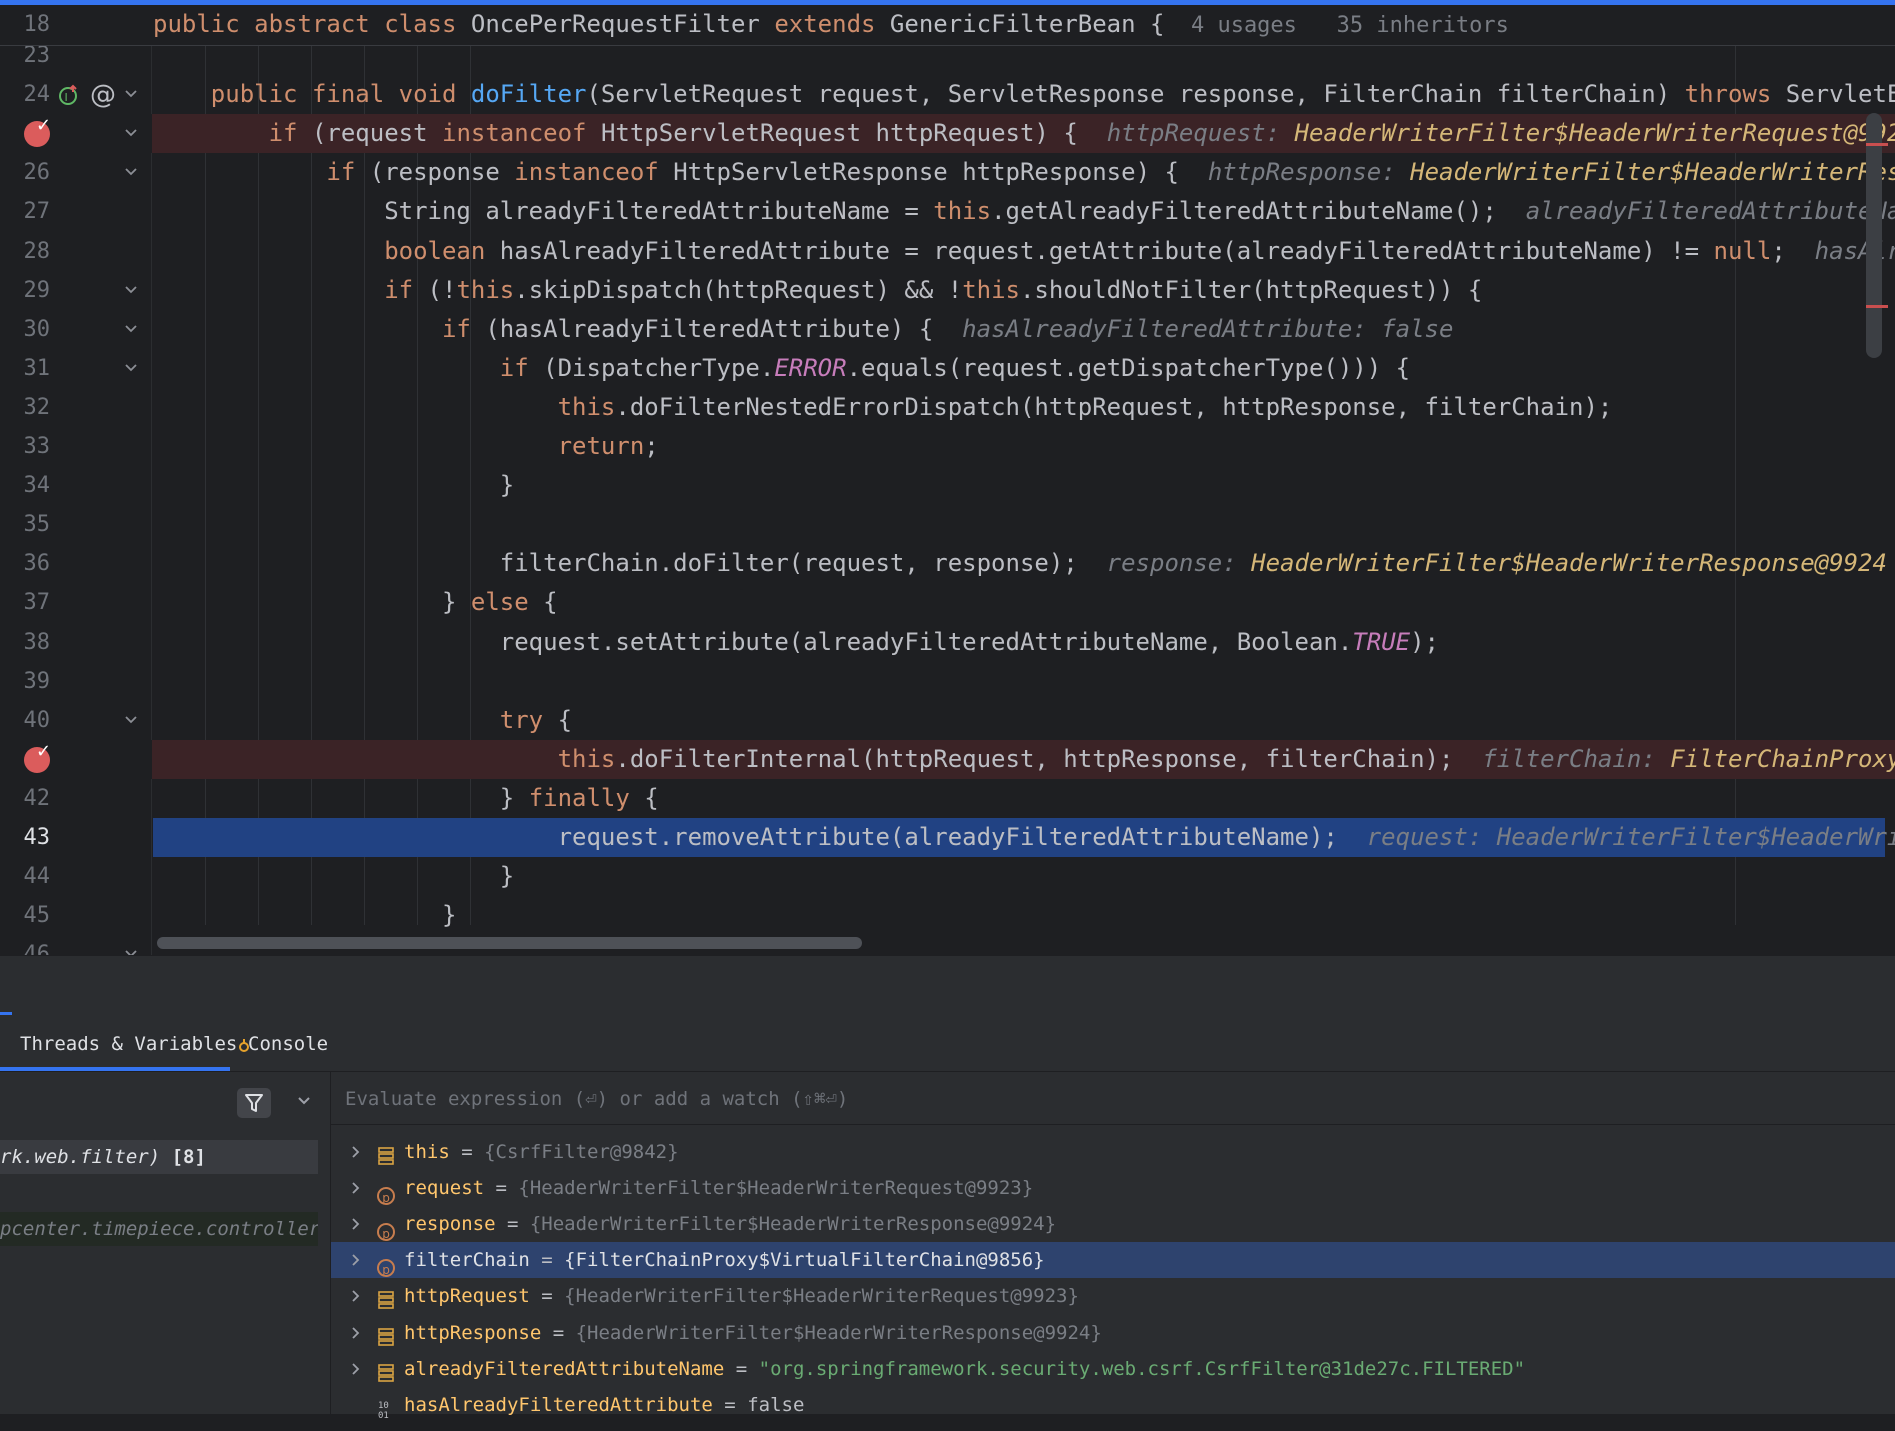  Describe the element at coordinates (586, 797) in the screenshot. I see `code-token: finally` at that location.